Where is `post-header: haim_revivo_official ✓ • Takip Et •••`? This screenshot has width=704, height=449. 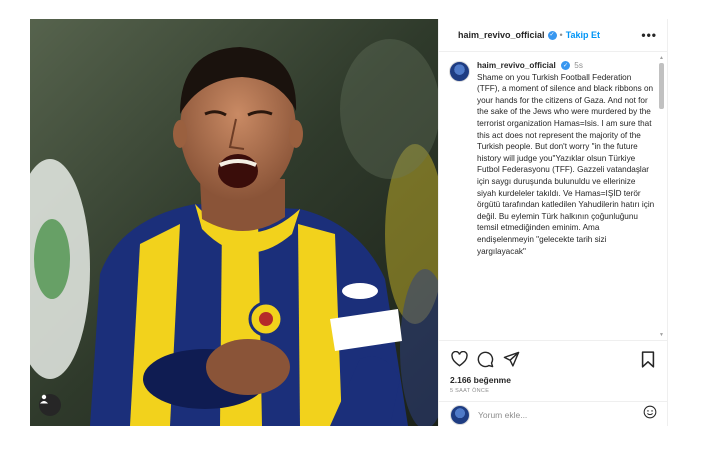 post-header: haim_revivo_official ✓ • Takip Et ••• is located at coordinates (553, 35).